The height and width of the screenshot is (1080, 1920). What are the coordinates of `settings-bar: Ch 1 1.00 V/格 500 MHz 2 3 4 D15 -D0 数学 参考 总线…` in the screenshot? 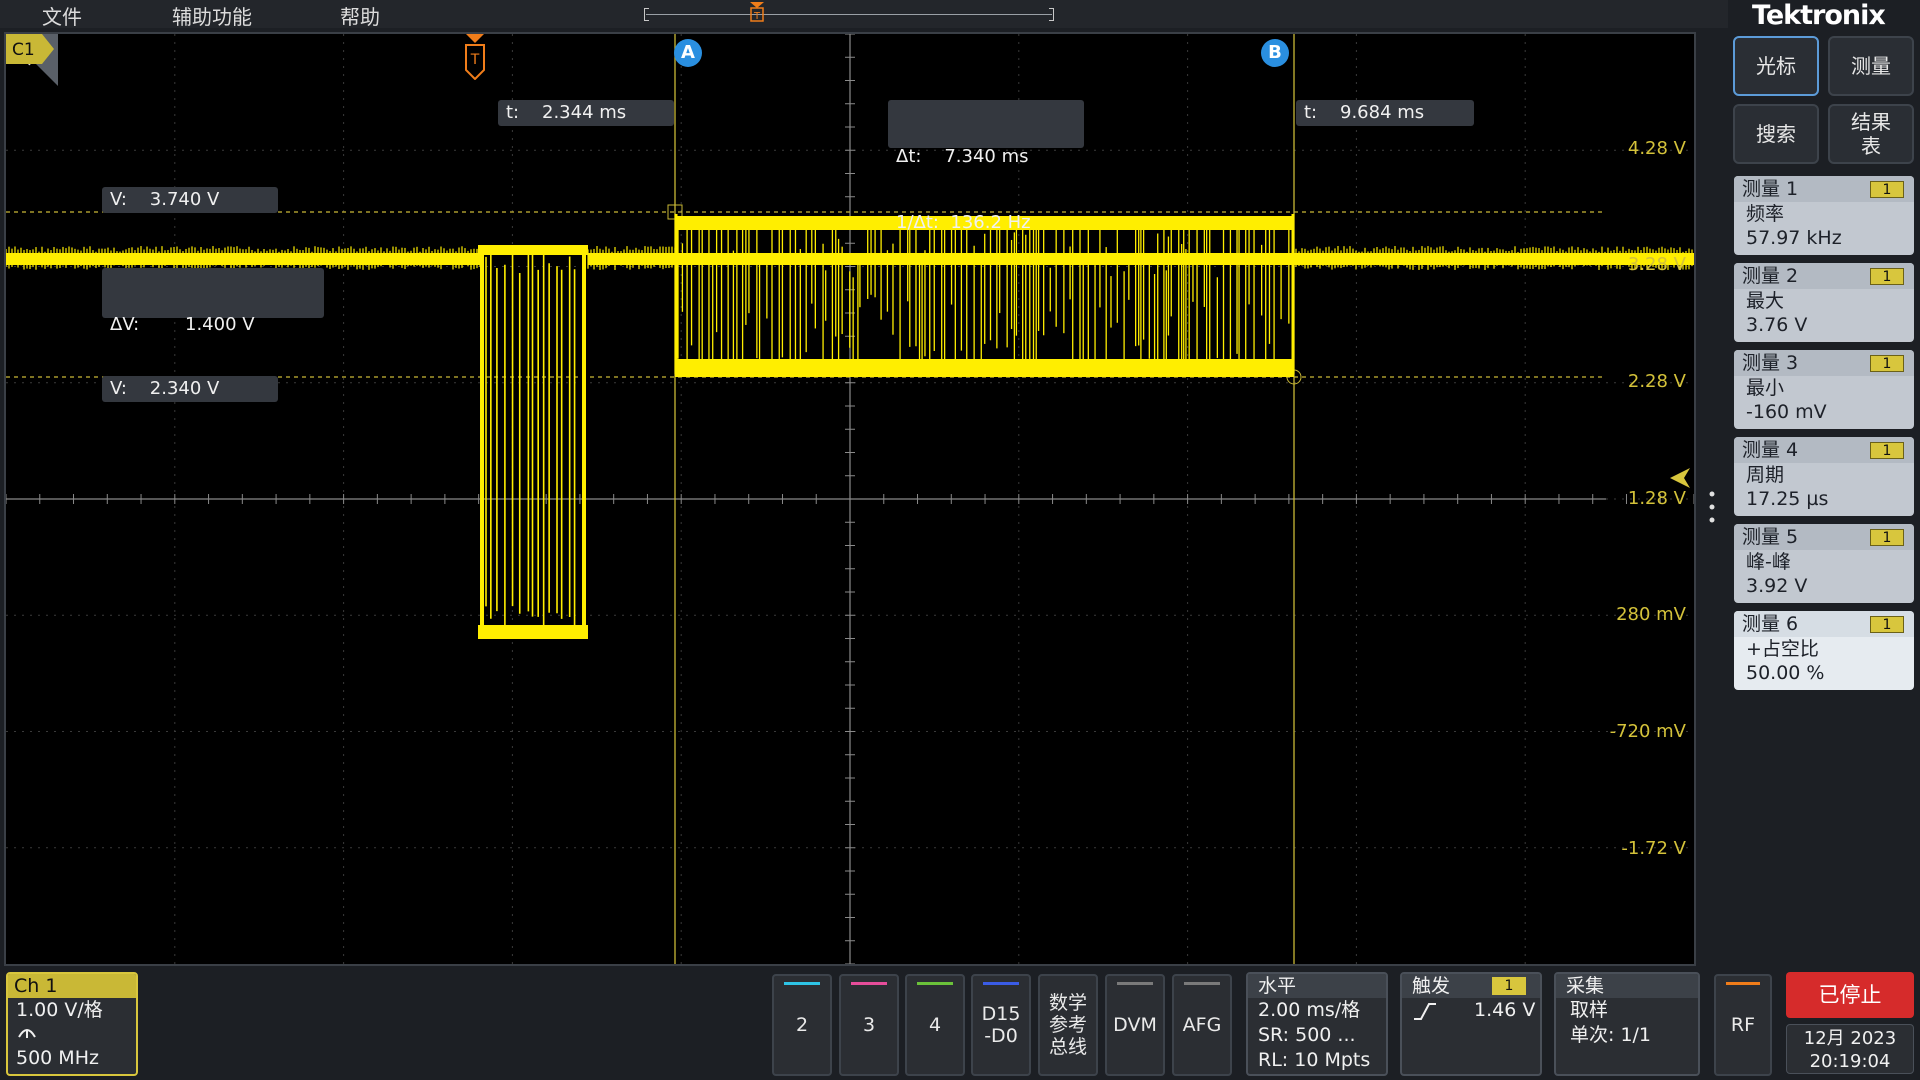 It's located at (960, 1024).